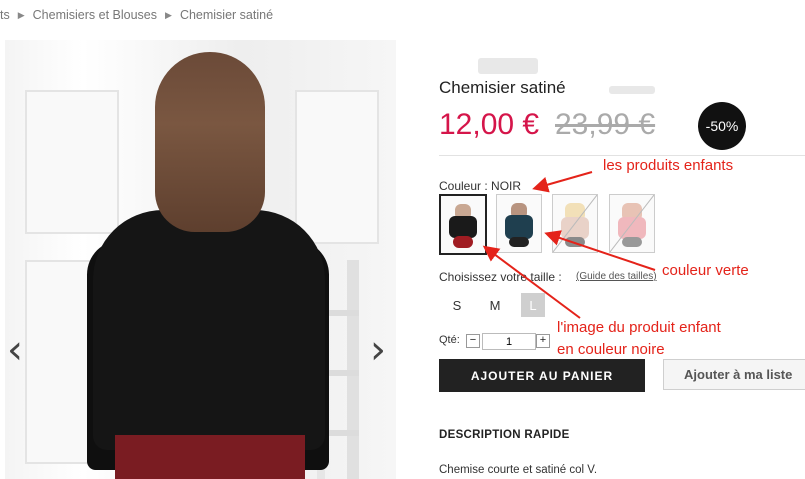 The height and width of the screenshot is (479, 805). Describe the element at coordinates (600, 250) in the screenshot. I see `arrow-to-green-swatch` at that location.